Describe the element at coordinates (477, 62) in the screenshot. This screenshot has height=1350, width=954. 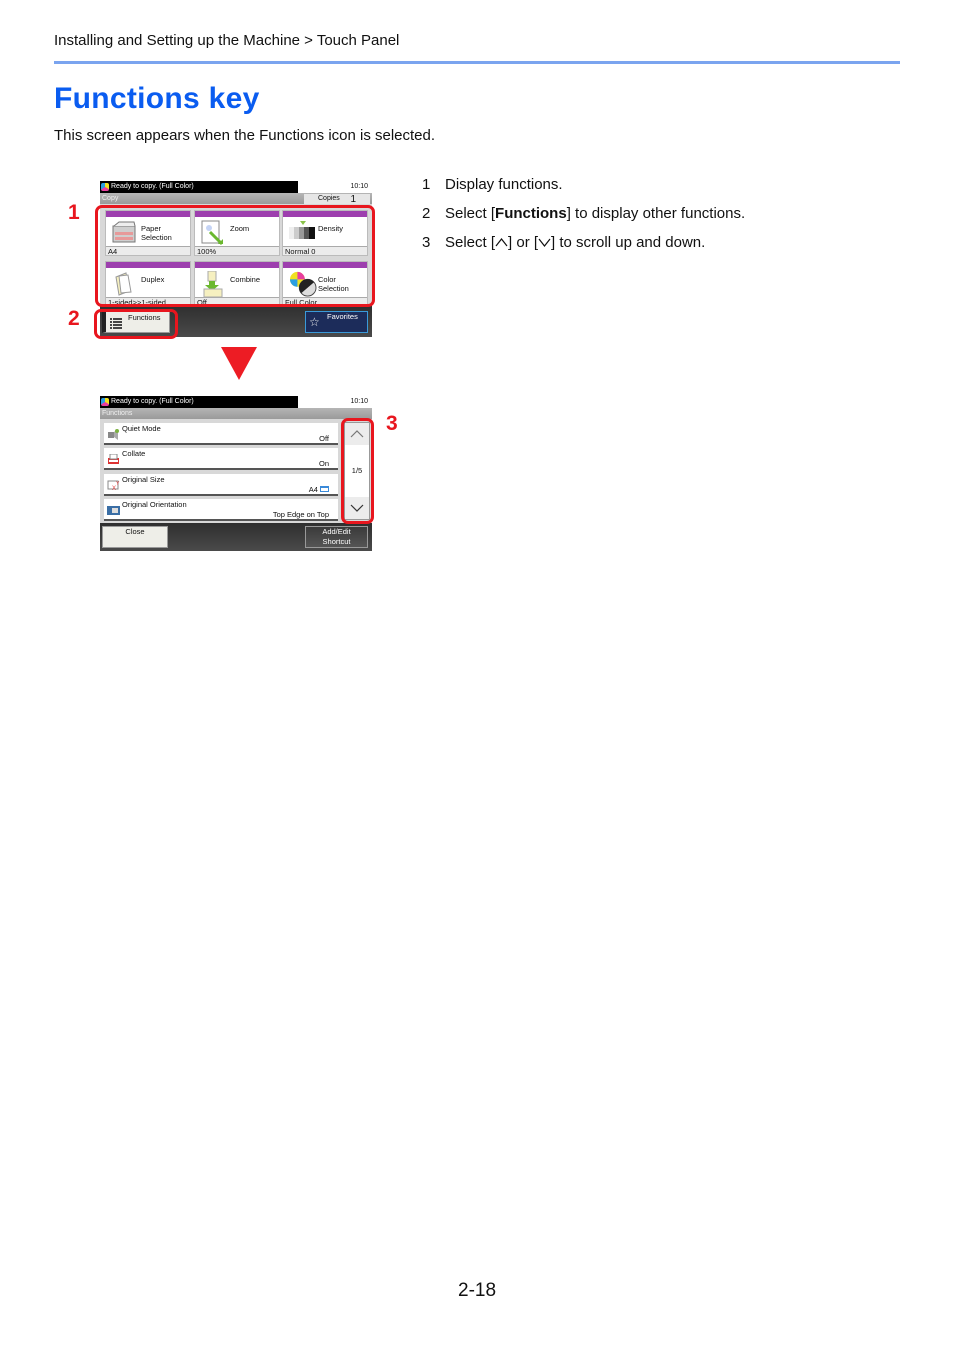
I see `header-rule` at that location.